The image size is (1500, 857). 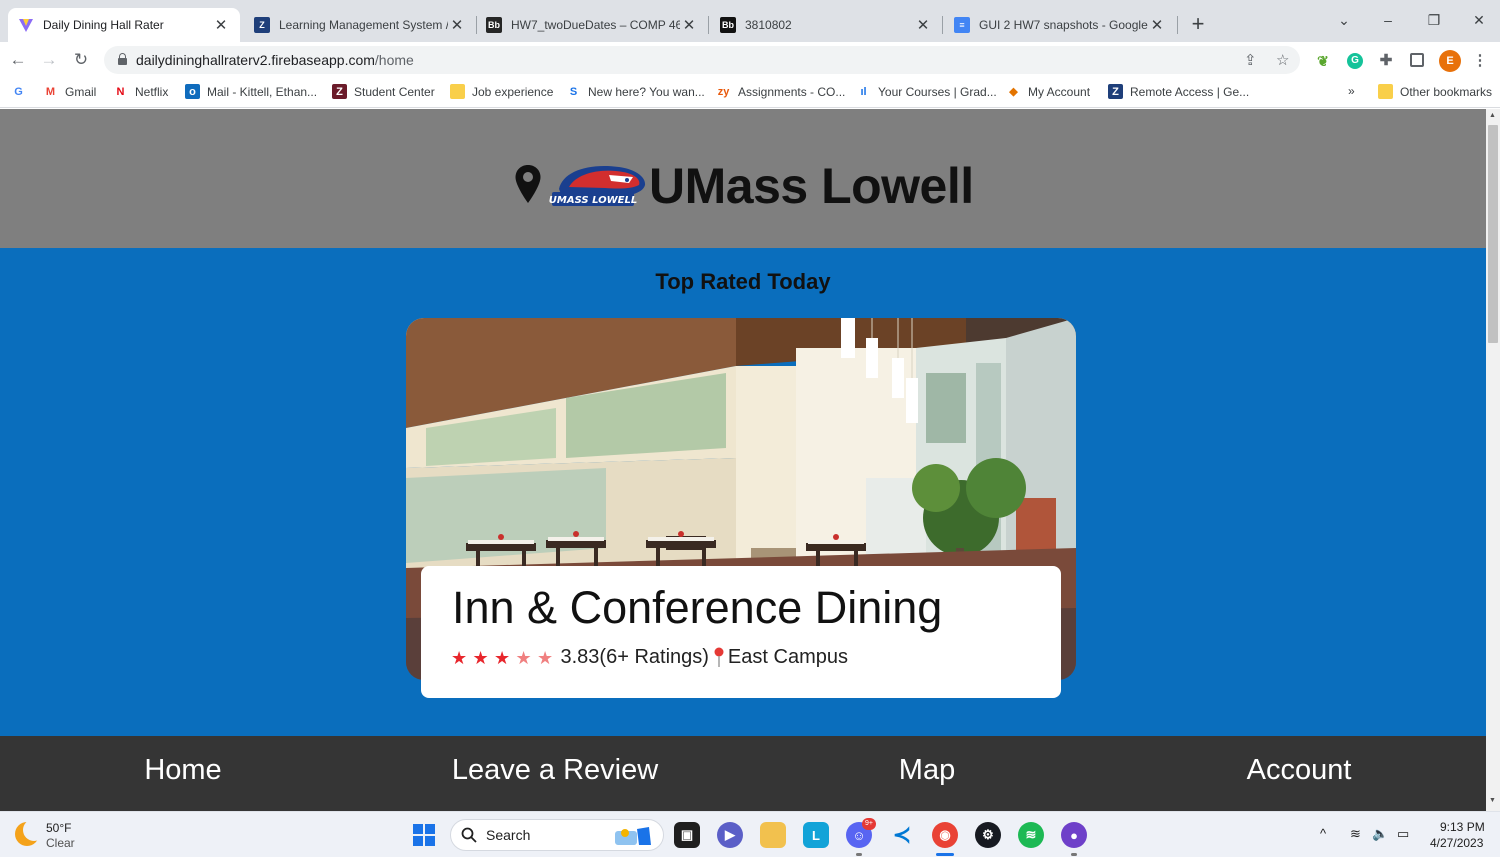 What do you see at coordinates (1344, 20) in the screenshot?
I see `tab-search-icon: ⌄` at bounding box center [1344, 20].